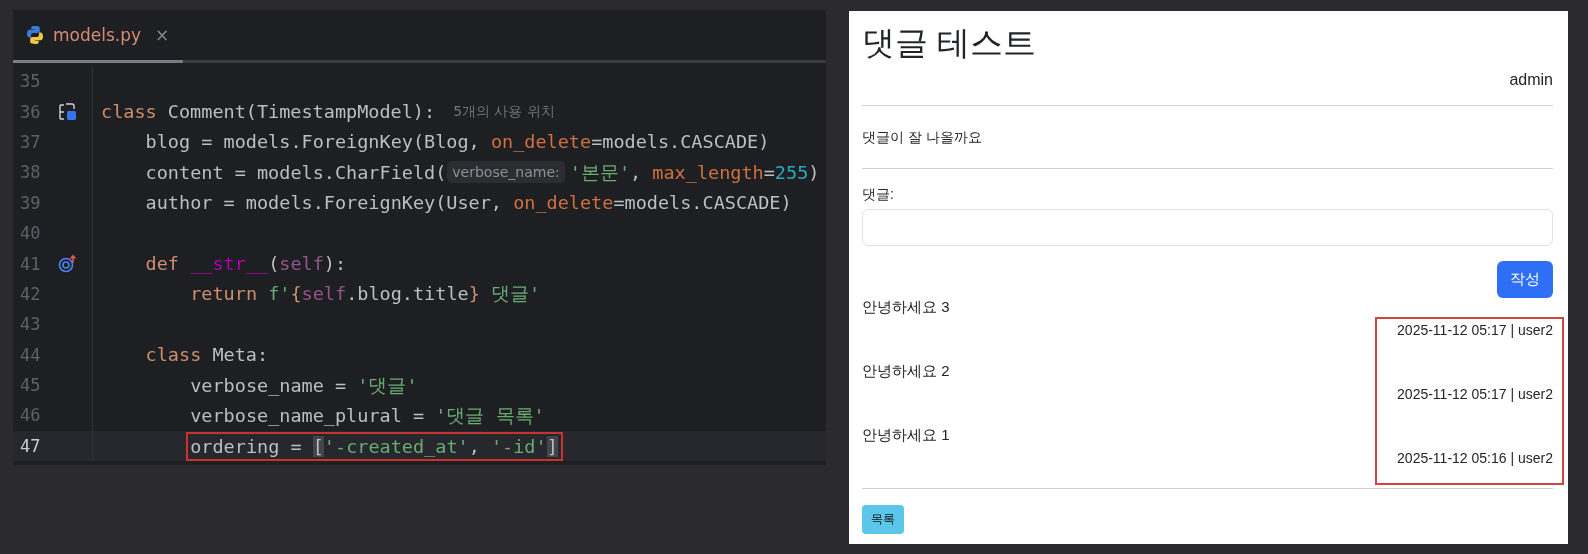  Describe the element at coordinates (246, 447) in the screenshot. I see `code-text: ordering =` at that location.